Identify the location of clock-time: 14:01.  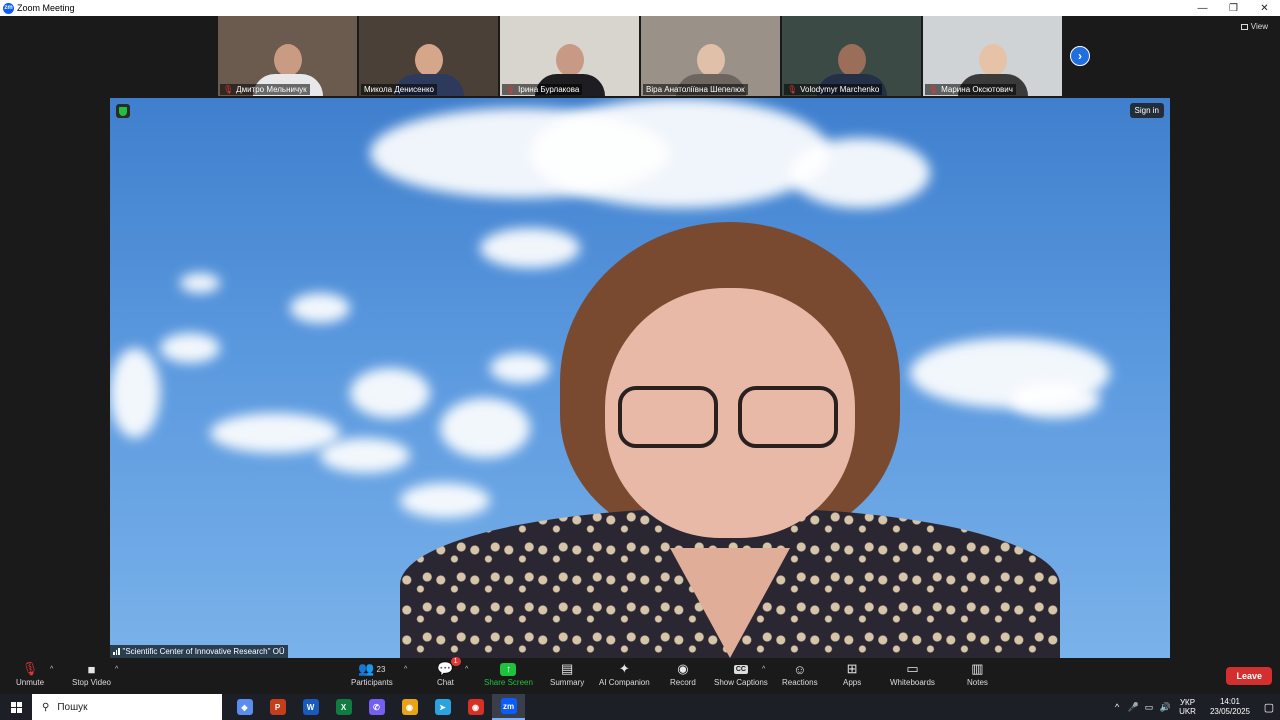
(1229, 701).